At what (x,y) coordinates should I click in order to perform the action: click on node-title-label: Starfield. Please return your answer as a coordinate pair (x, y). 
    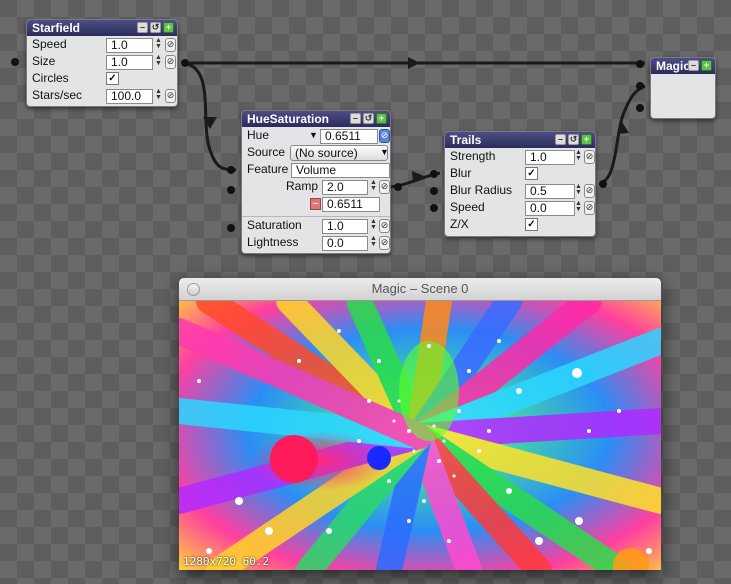
    Looking at the image, I should click on (56, 28).